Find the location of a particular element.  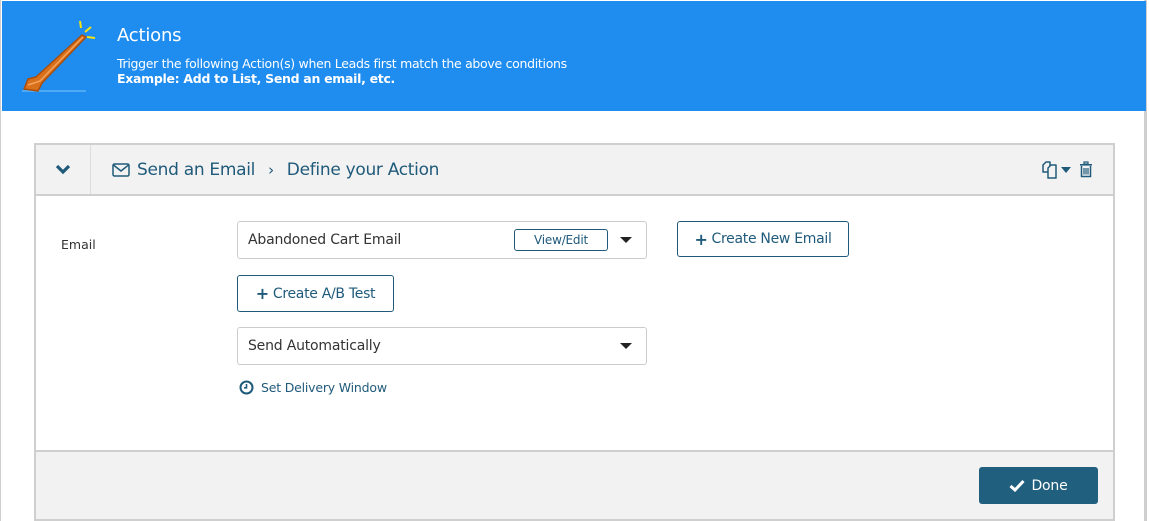

collapse-button is located at coordinates (63, 169).